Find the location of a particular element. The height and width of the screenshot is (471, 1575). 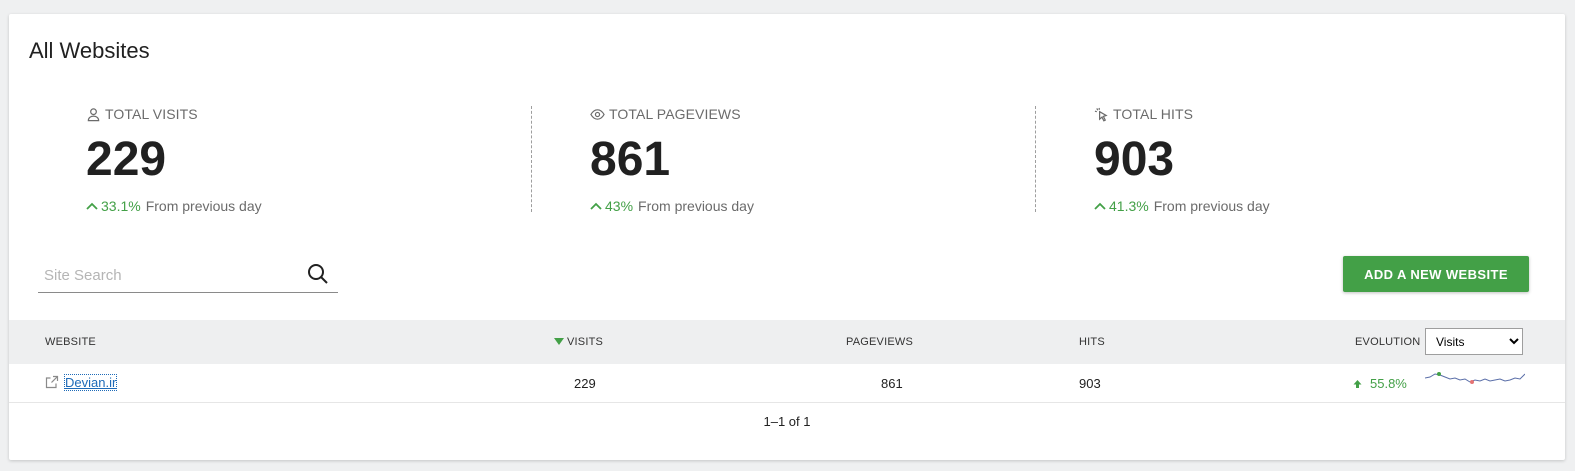

column-header-label: VISITS is located at coordinates (585, 342).